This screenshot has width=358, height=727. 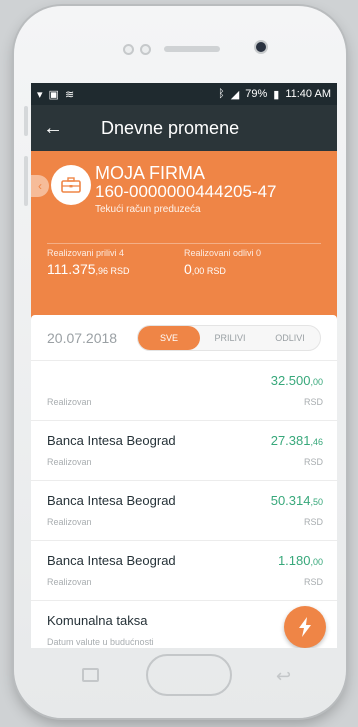 I want to click on power-key, so click(x=26, y=181).